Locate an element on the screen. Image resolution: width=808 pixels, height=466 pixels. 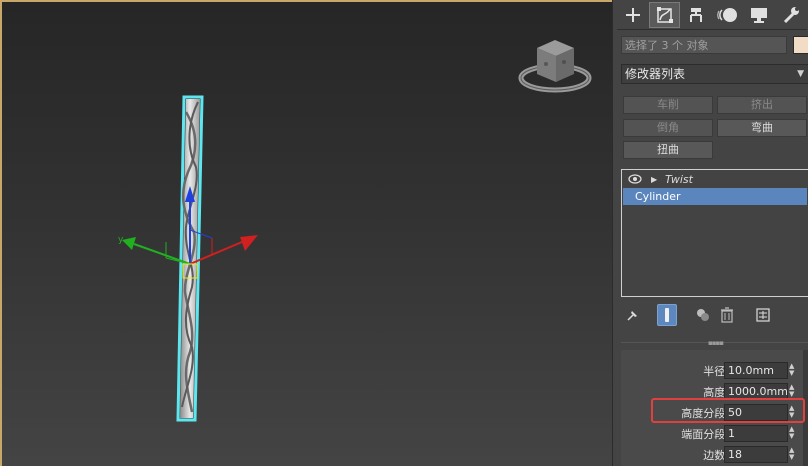
trash-icon is located at coordinates (727, 315).